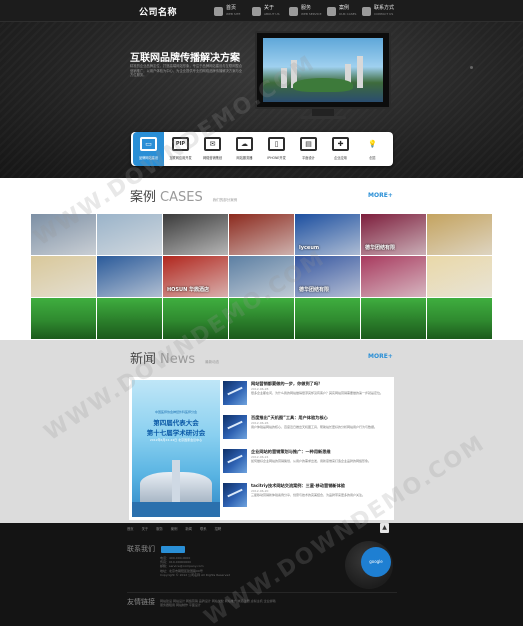 This screenshot has width=523, height=626. What do you see at coordinates (266, 11) in the screenshot?
I see `nav-item-about: 关于 ABOUT US` at bounding box center [266, 11].